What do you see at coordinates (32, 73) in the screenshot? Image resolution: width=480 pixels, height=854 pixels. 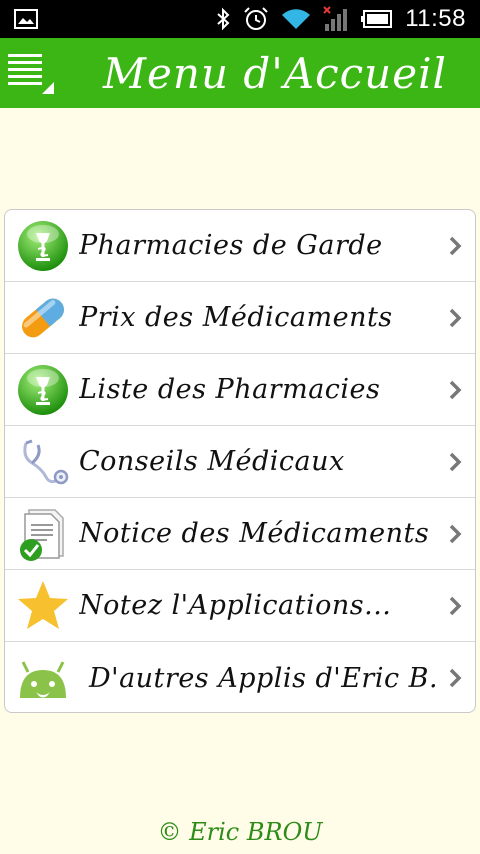 I see `list-menu-icon` at bounding box center [32, 73].